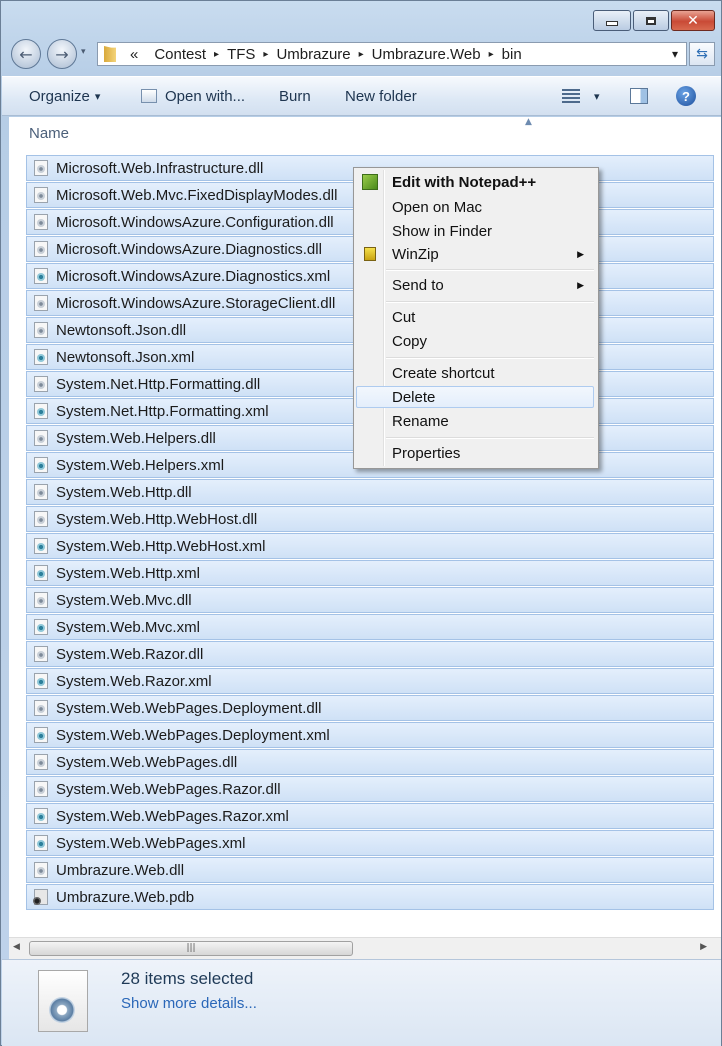 The width and height of the screenshot is (722, 1046). What do you see at coordinates (370, 735) in the screenshot?
I see `file-row: System.Web.WebPages.Deployment.xml` at bounding box center [370, 735].